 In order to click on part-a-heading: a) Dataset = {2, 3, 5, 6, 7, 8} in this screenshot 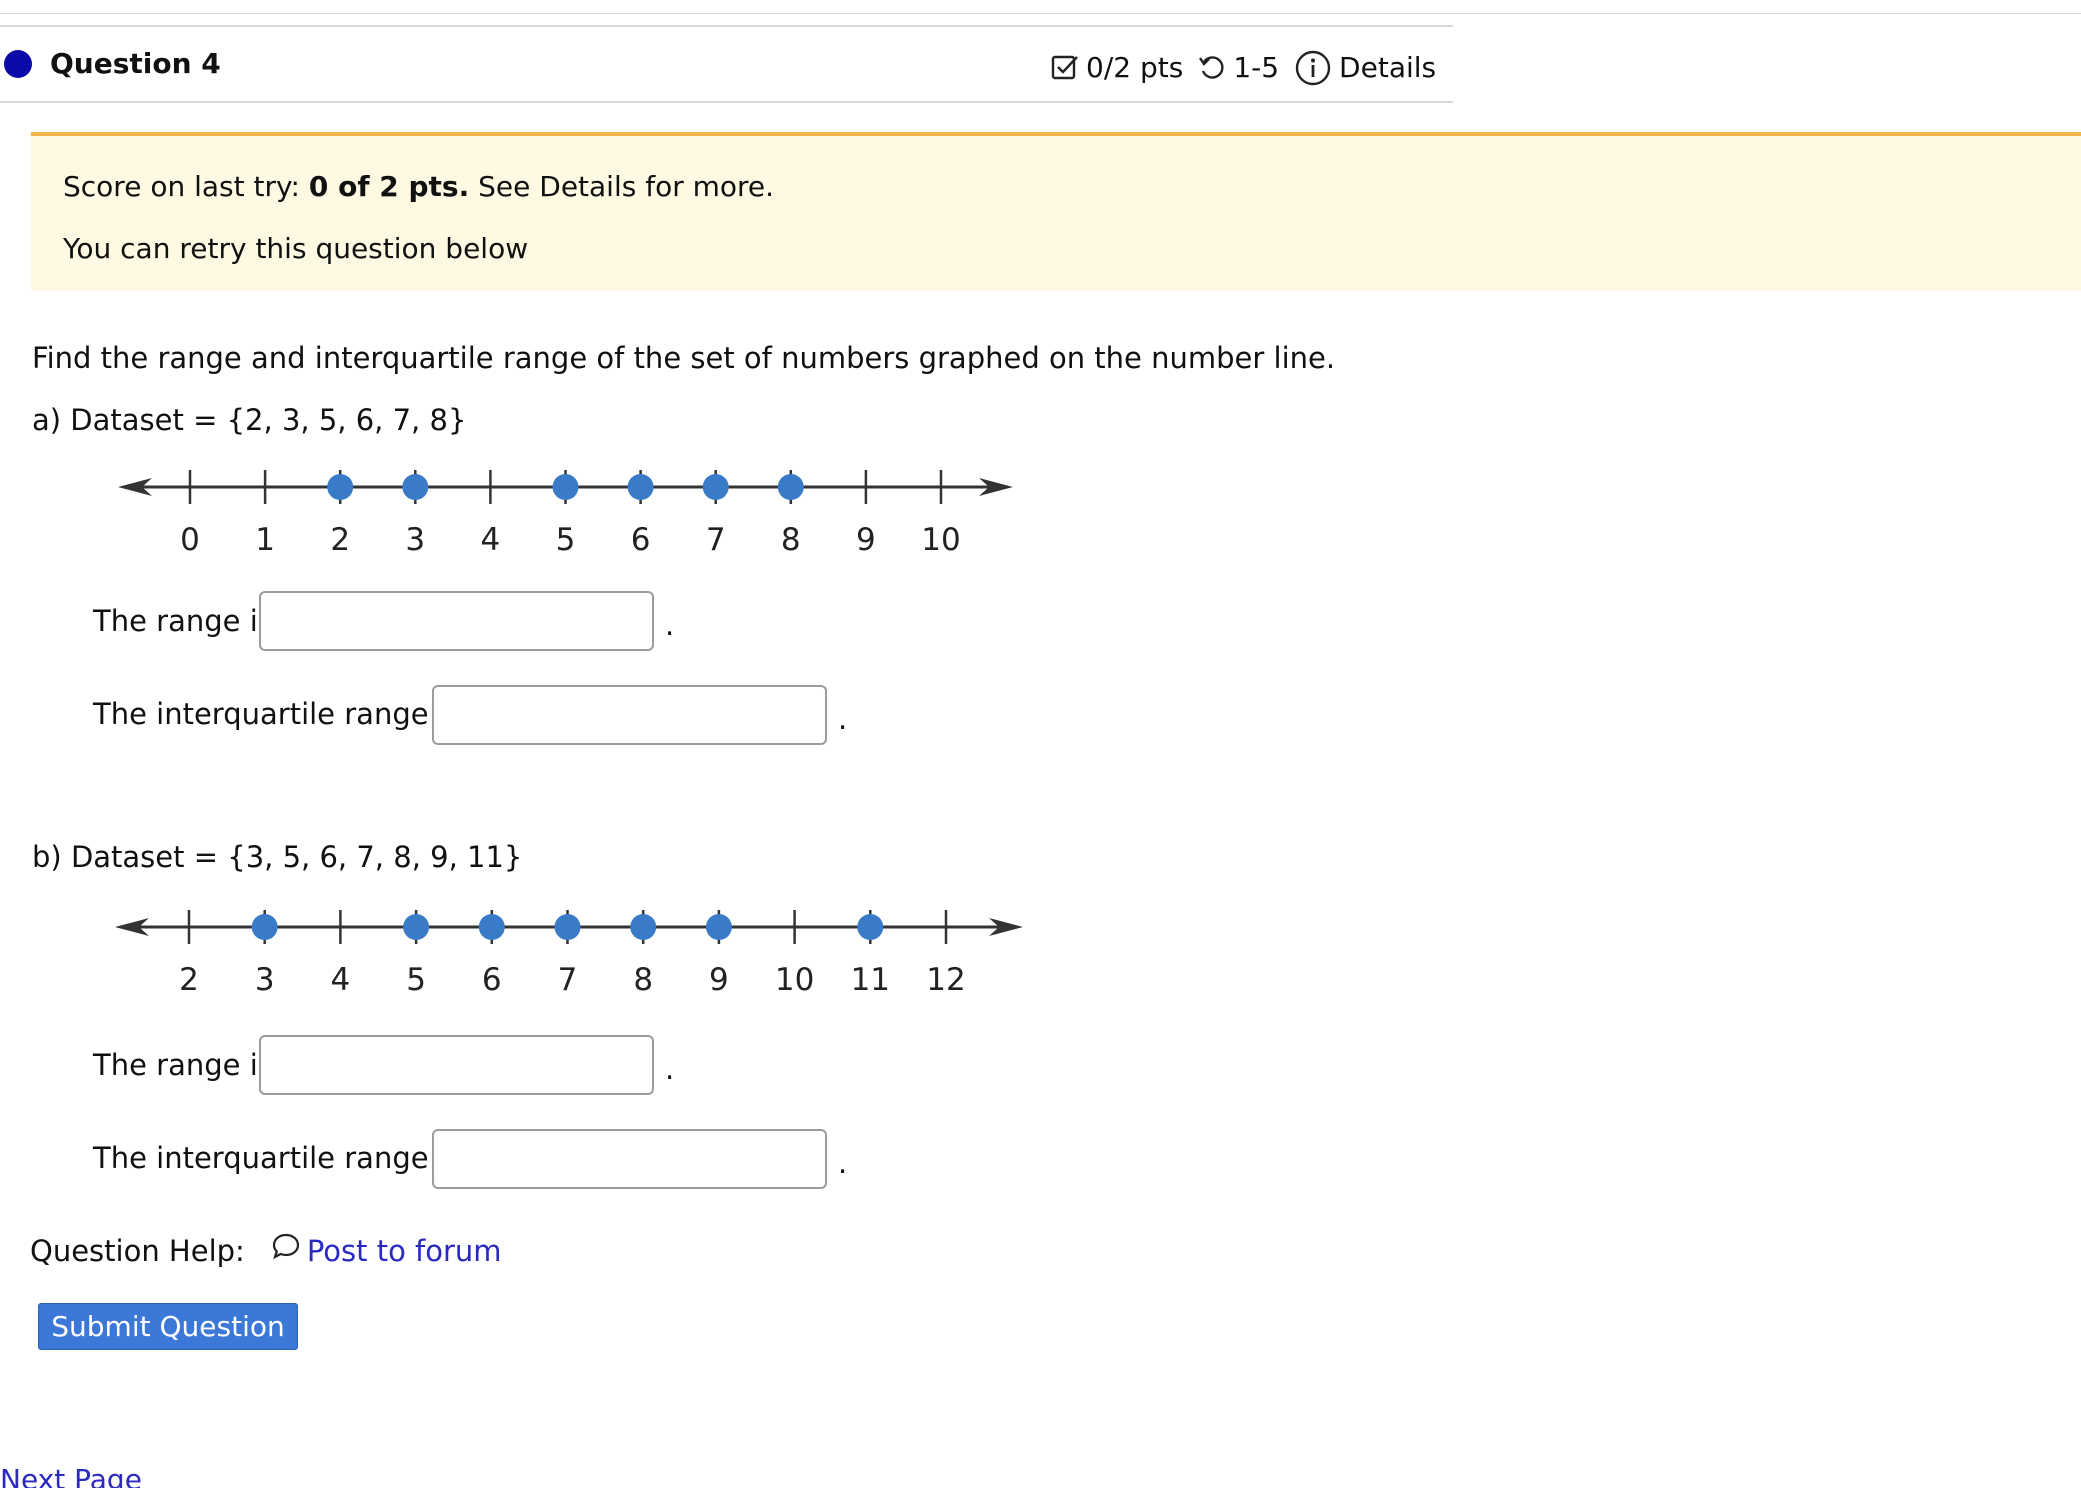, I will do `click(249, 420)`.